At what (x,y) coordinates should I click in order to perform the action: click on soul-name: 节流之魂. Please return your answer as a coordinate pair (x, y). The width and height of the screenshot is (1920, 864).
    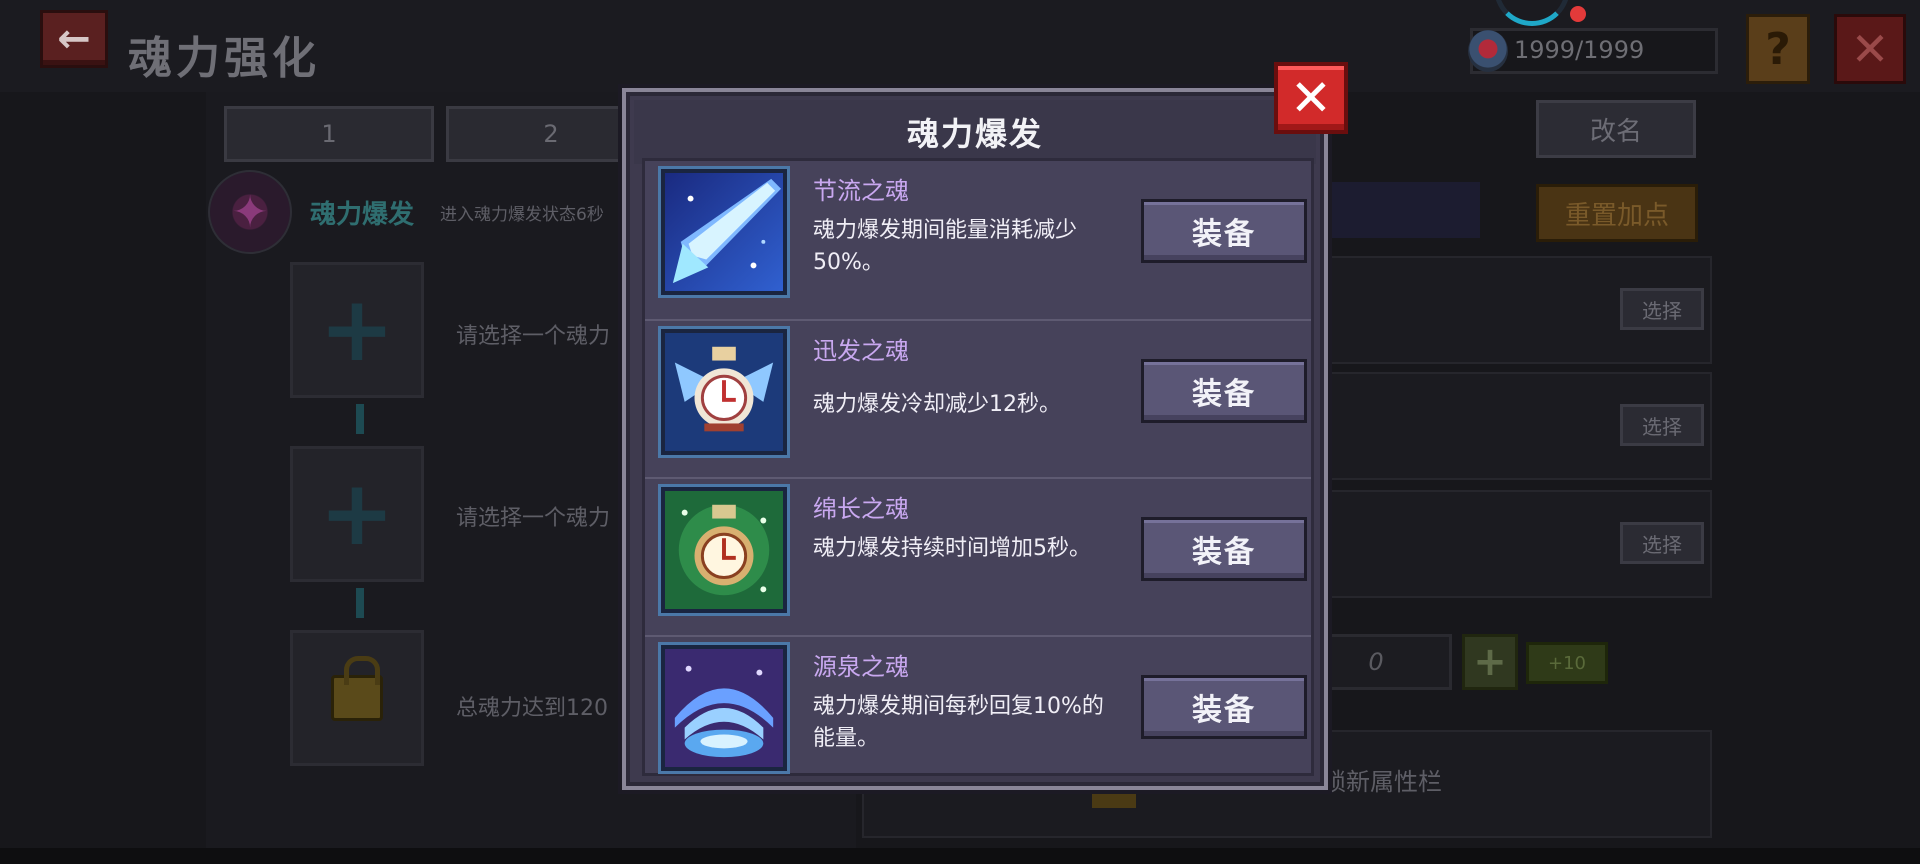
    Looking at the image, I should click on (861, 191).